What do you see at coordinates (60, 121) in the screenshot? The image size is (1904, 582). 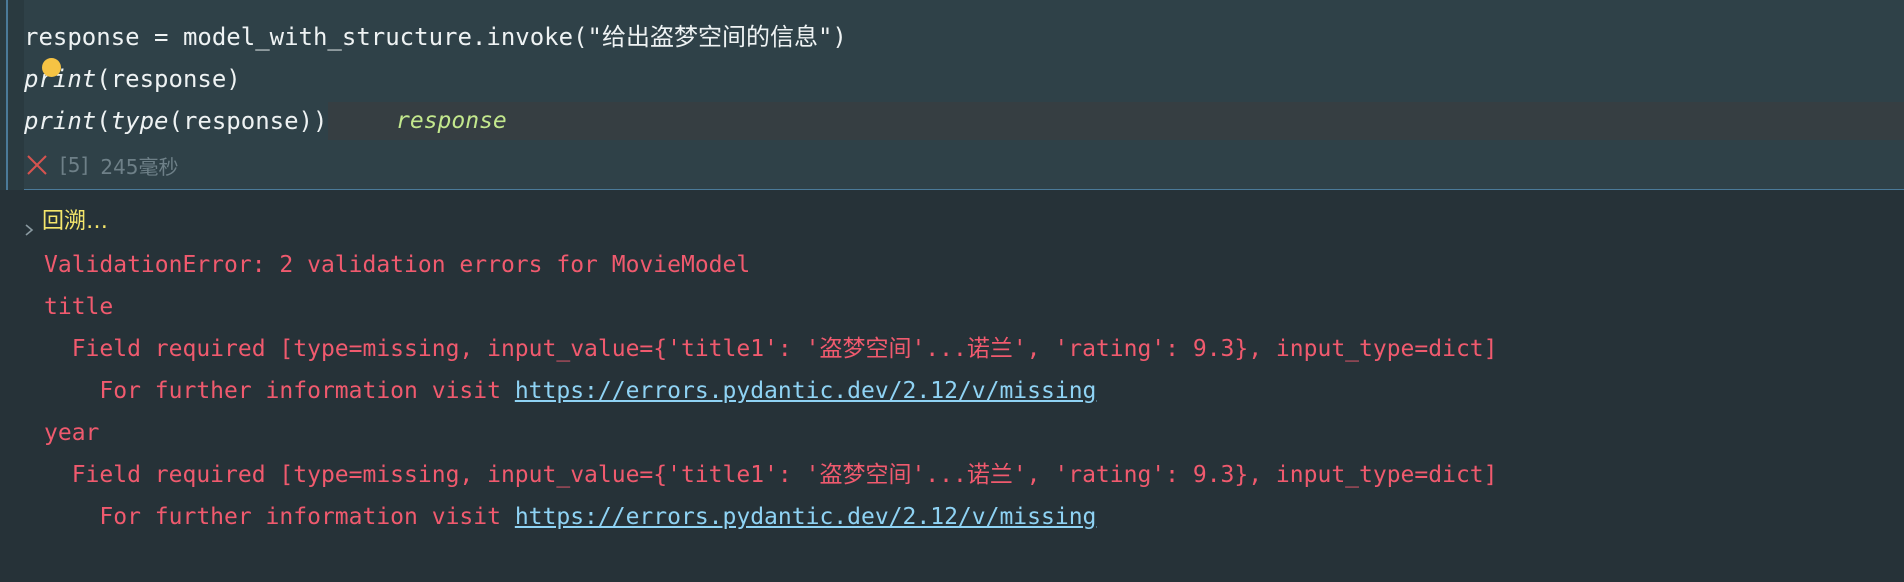 I see `print-function: print` at bounding box center [60, 121].